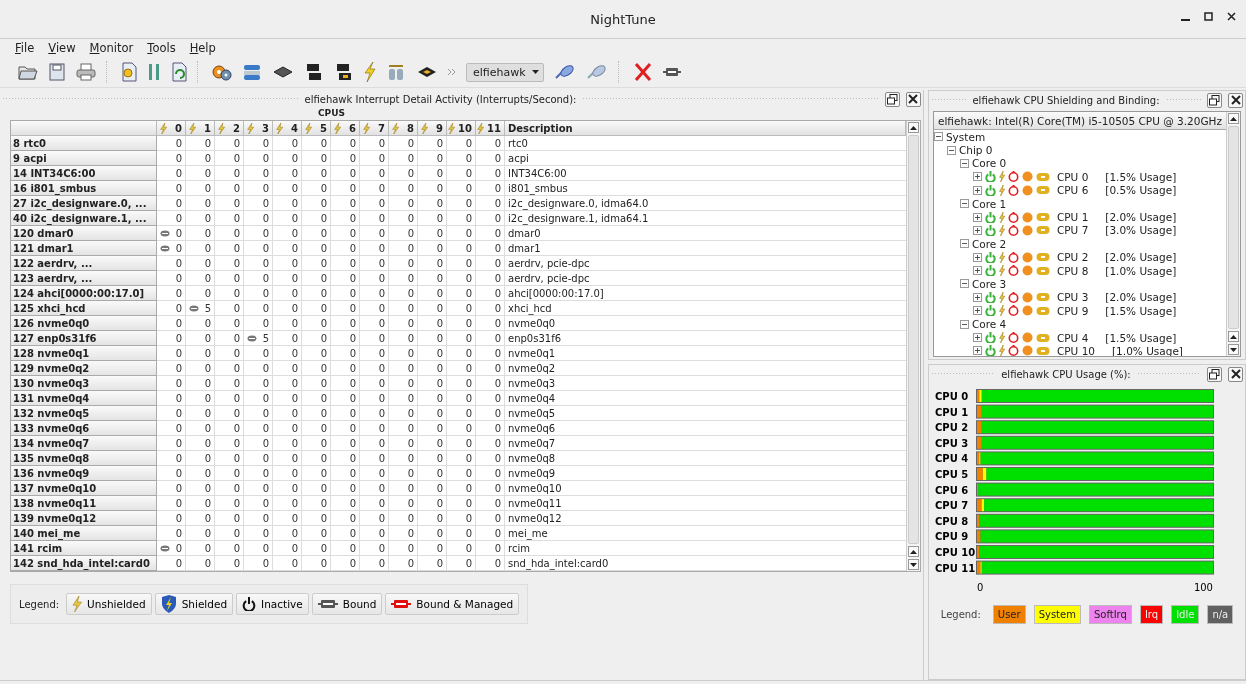 Image resolution: width=1246 pixels, height=684 pixels. What do you see at coordinates (111, 48) in the screenshot?
I see `menu-item: Monitor` at bounding box center [111, 48].